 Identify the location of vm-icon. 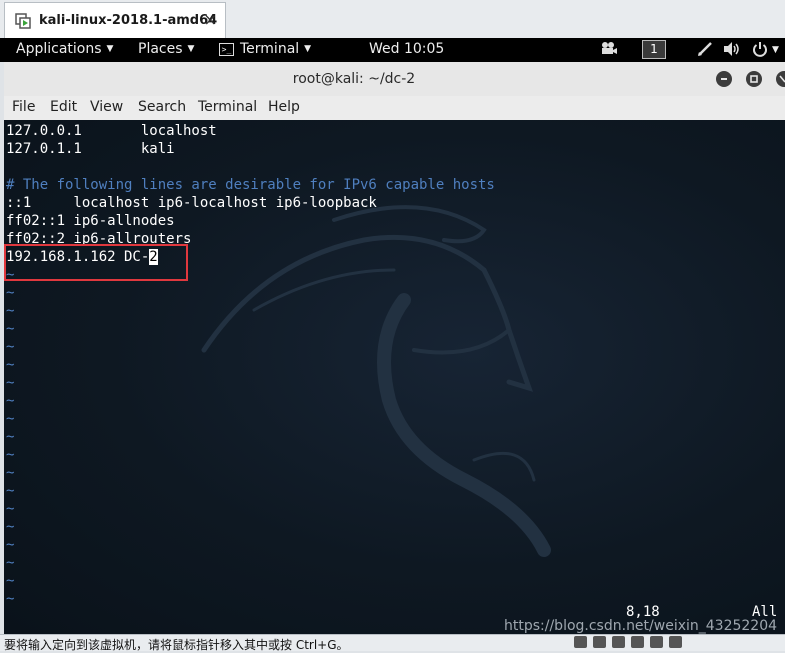
(23, 20).